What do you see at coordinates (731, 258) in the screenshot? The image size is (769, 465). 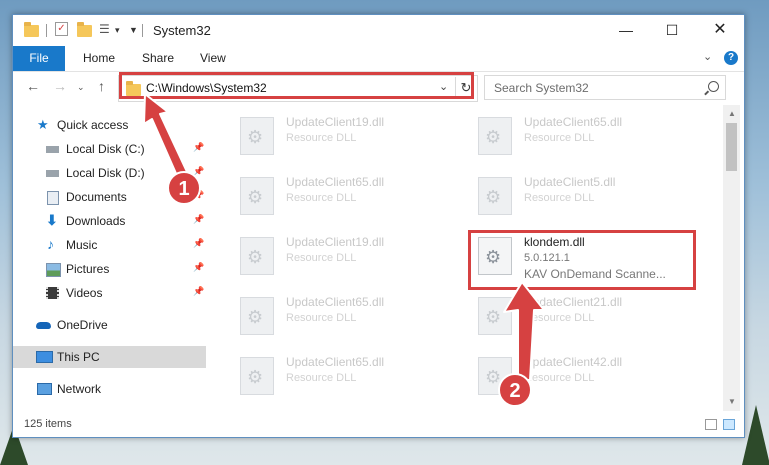 I see `vertical-scrollbar: ▲ ▼` at bounding box center [731, 258].